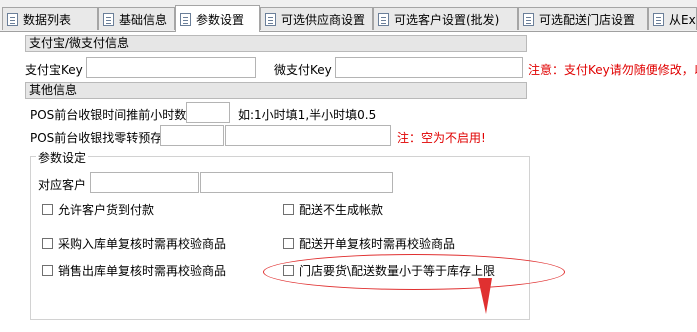 The height and width of the screenshot is (332, 697). I want to click on sales-outbound-recheck-checkbox: 销售出库单复核时需再校验商品, so click(134, 270).